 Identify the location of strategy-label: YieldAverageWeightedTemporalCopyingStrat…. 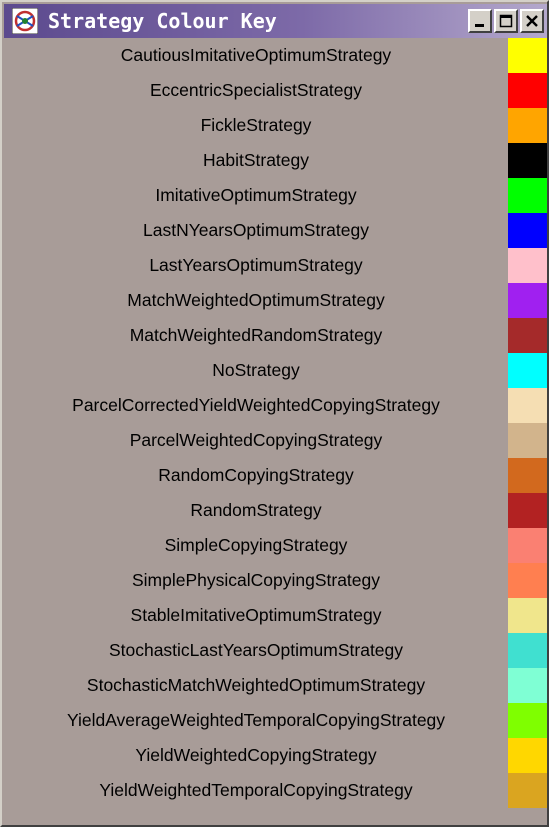
(256, 720).